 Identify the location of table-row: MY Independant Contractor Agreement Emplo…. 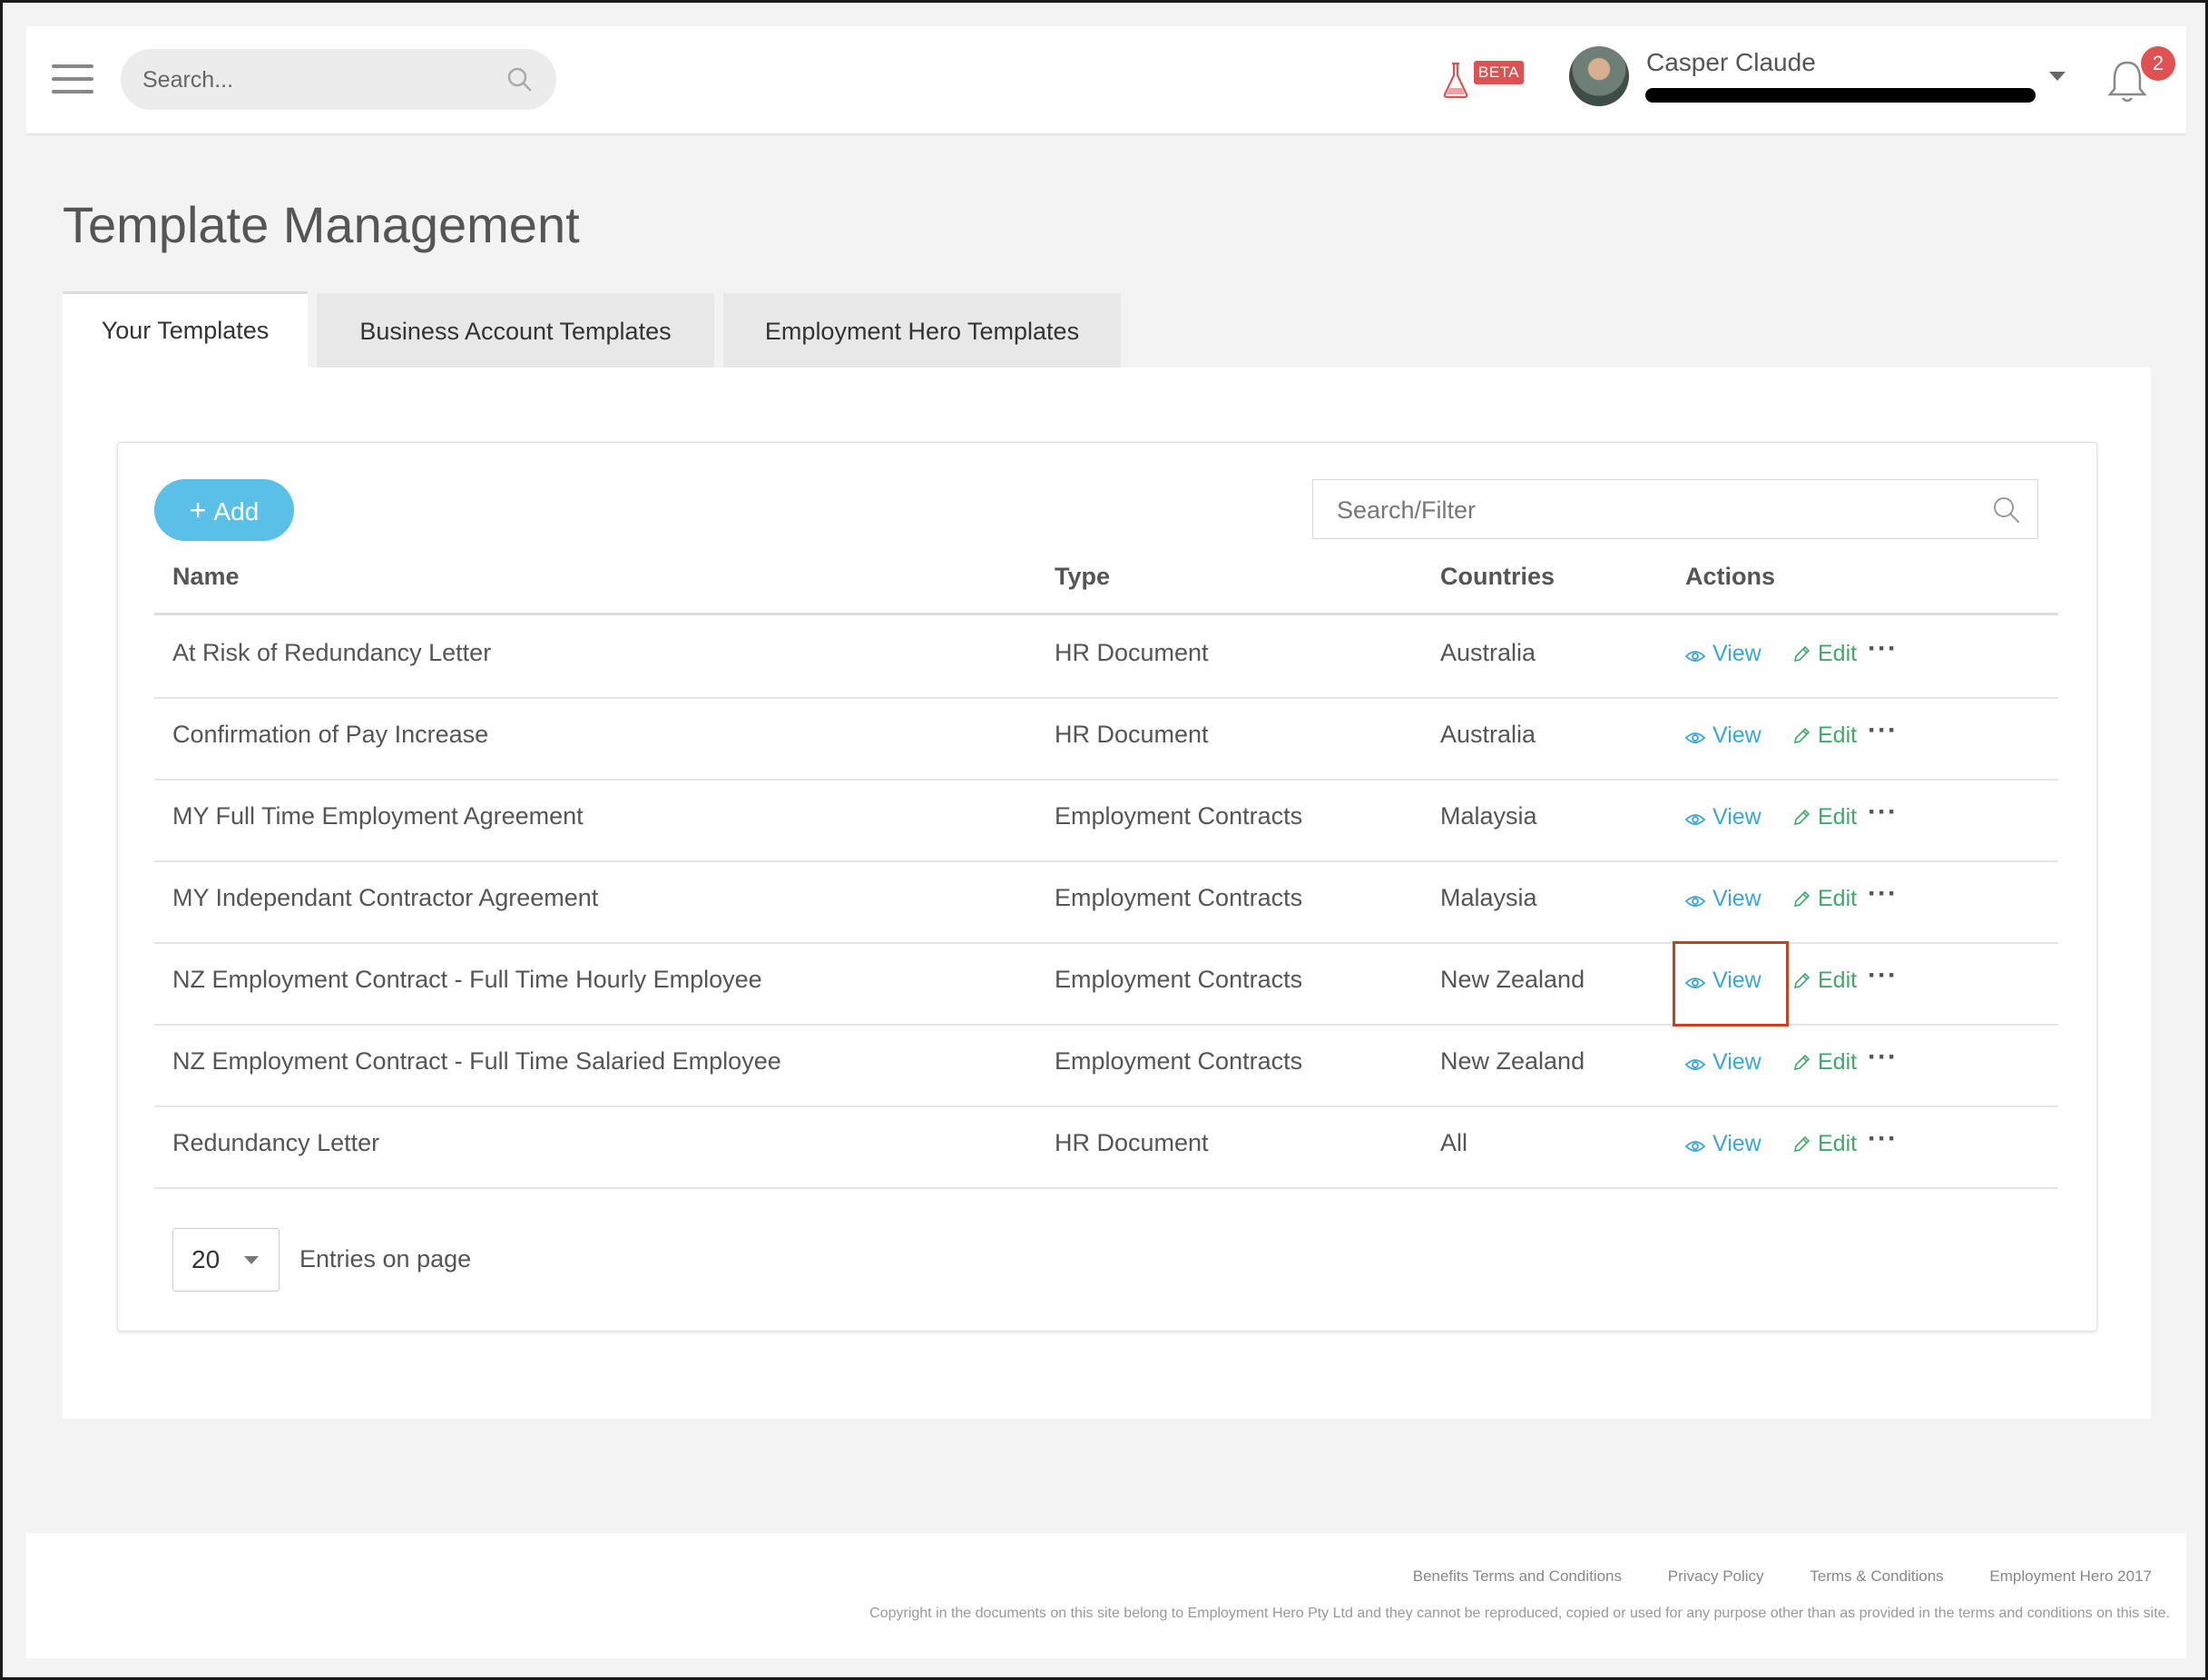
(1106, 902).